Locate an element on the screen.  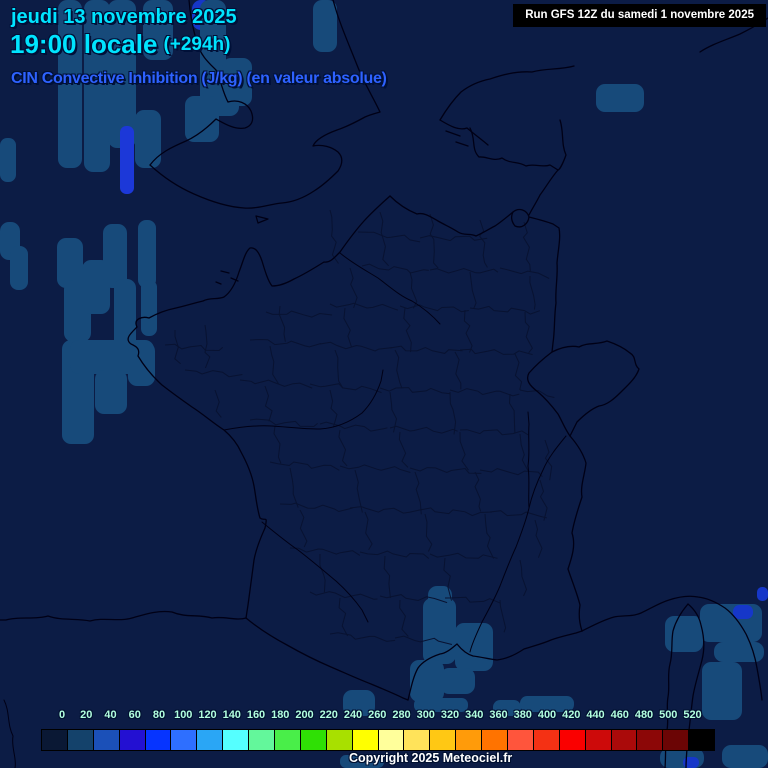
scale-label: 400 is located at coordinates (547, 715).